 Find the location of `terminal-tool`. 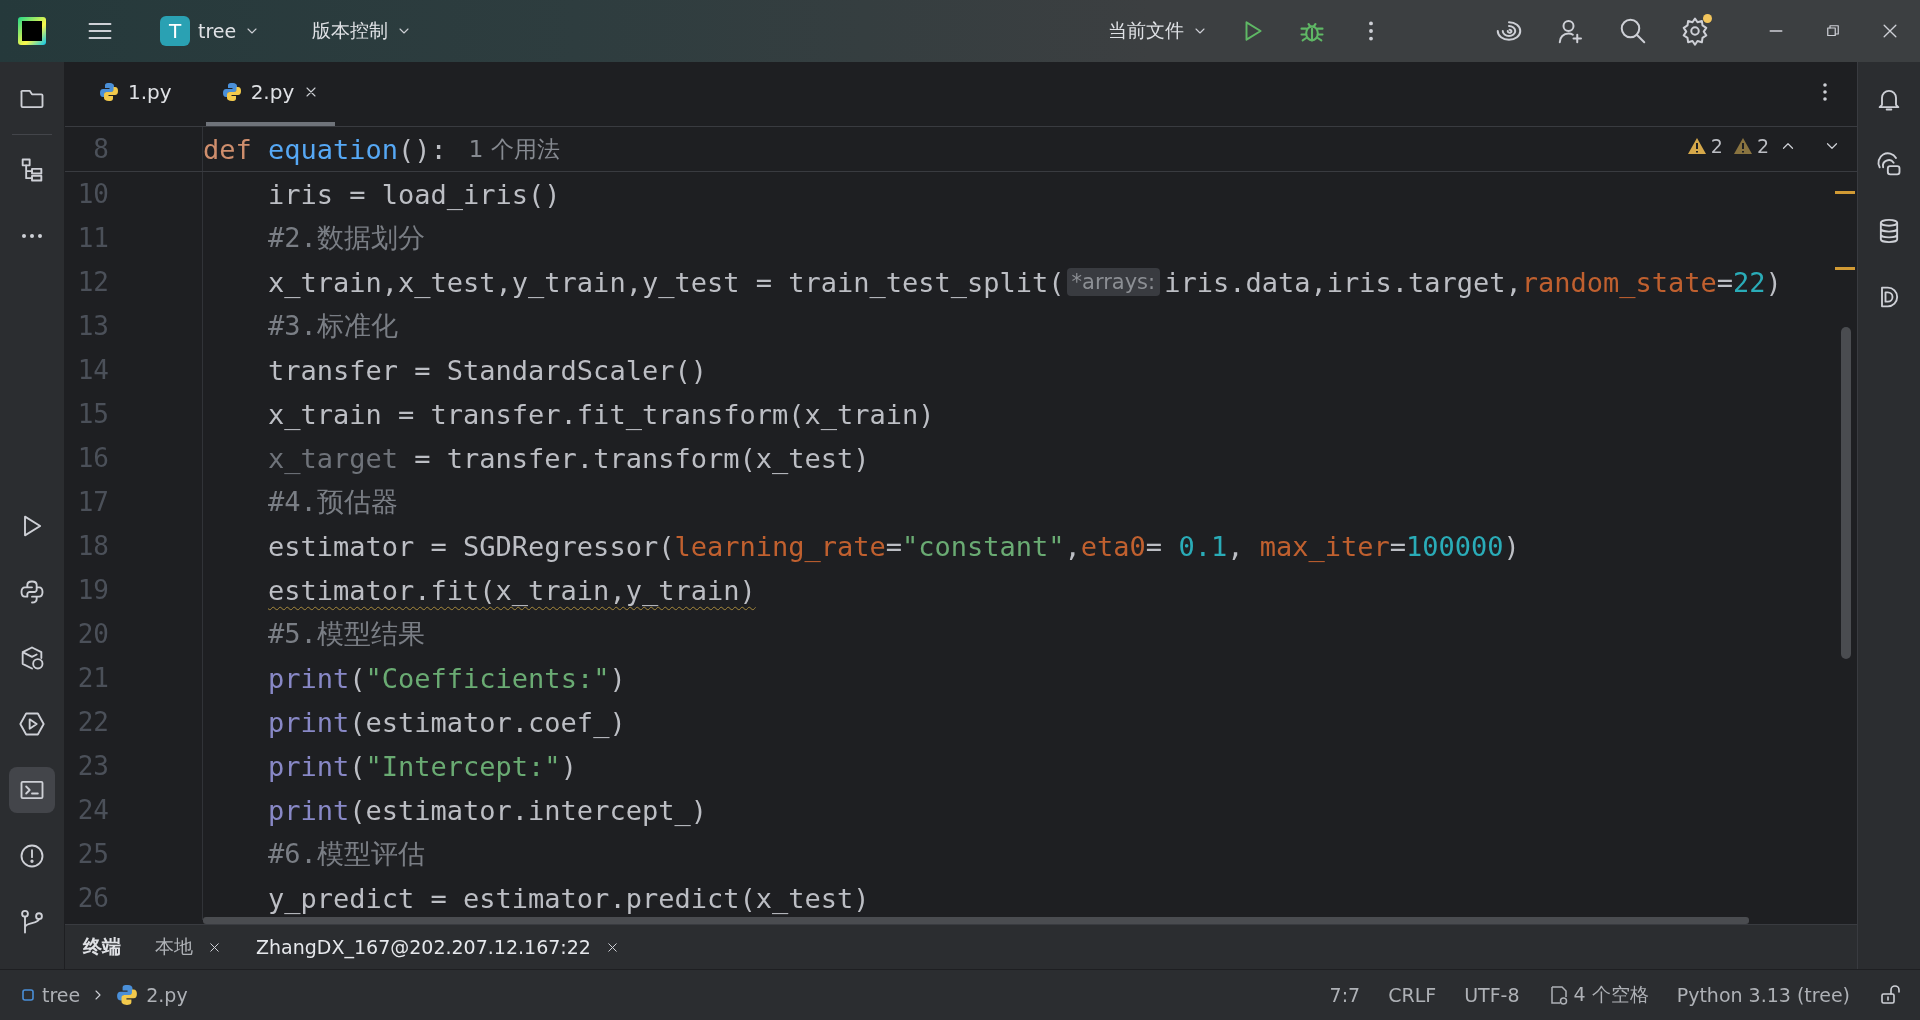

terminal-tool is located at coordinates (32, 790).